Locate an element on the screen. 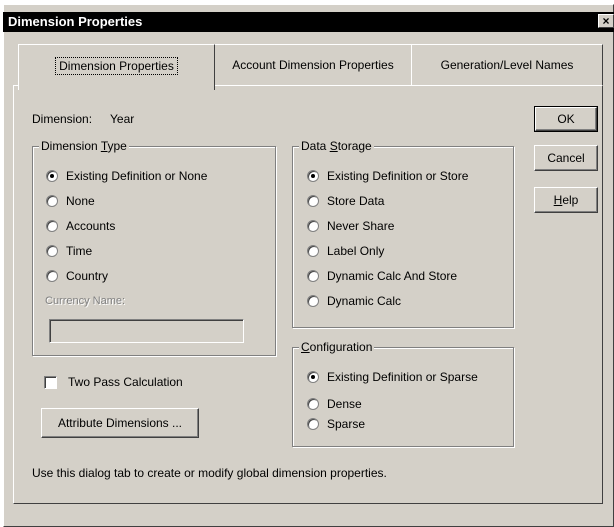  radio-sparse: Sparse is located at coordinates (336, 424).